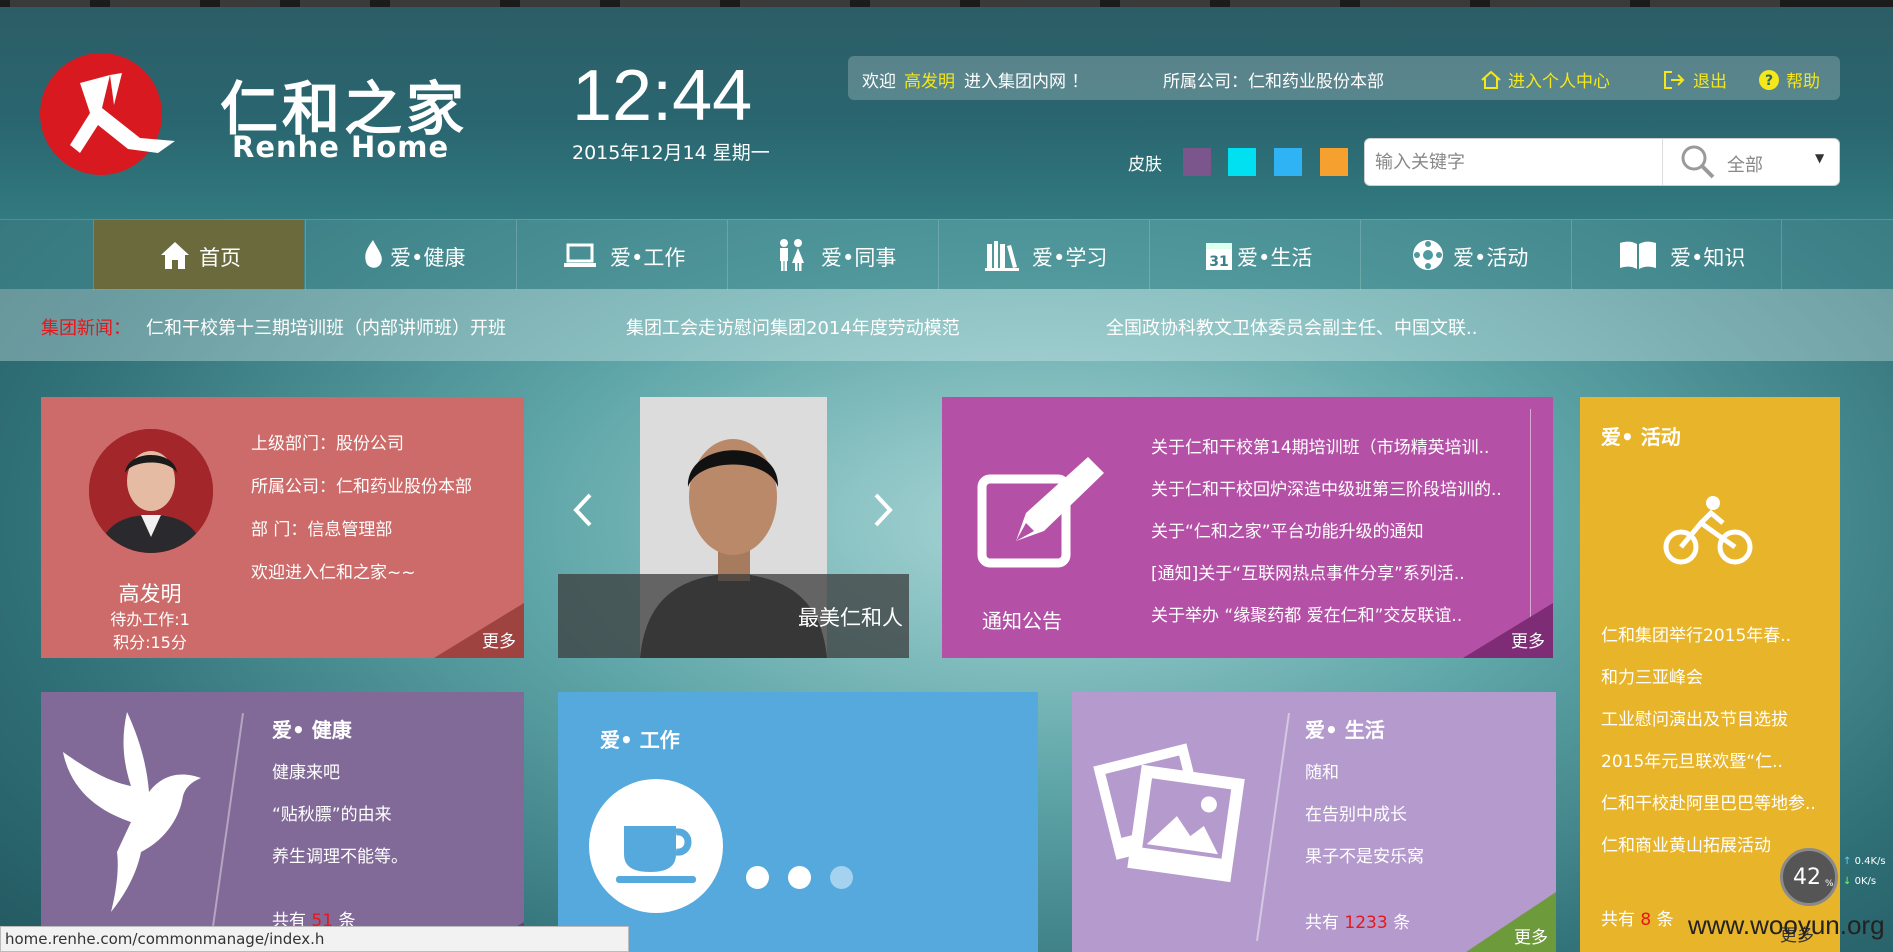 This screenshot has height=952, width=1893. What do you see at coordinates (326, 327) in the screenshot?
I see `news-item: 仁和干校第十三期培训班（内部讲师班）开班` at bounding box center [326, 327].